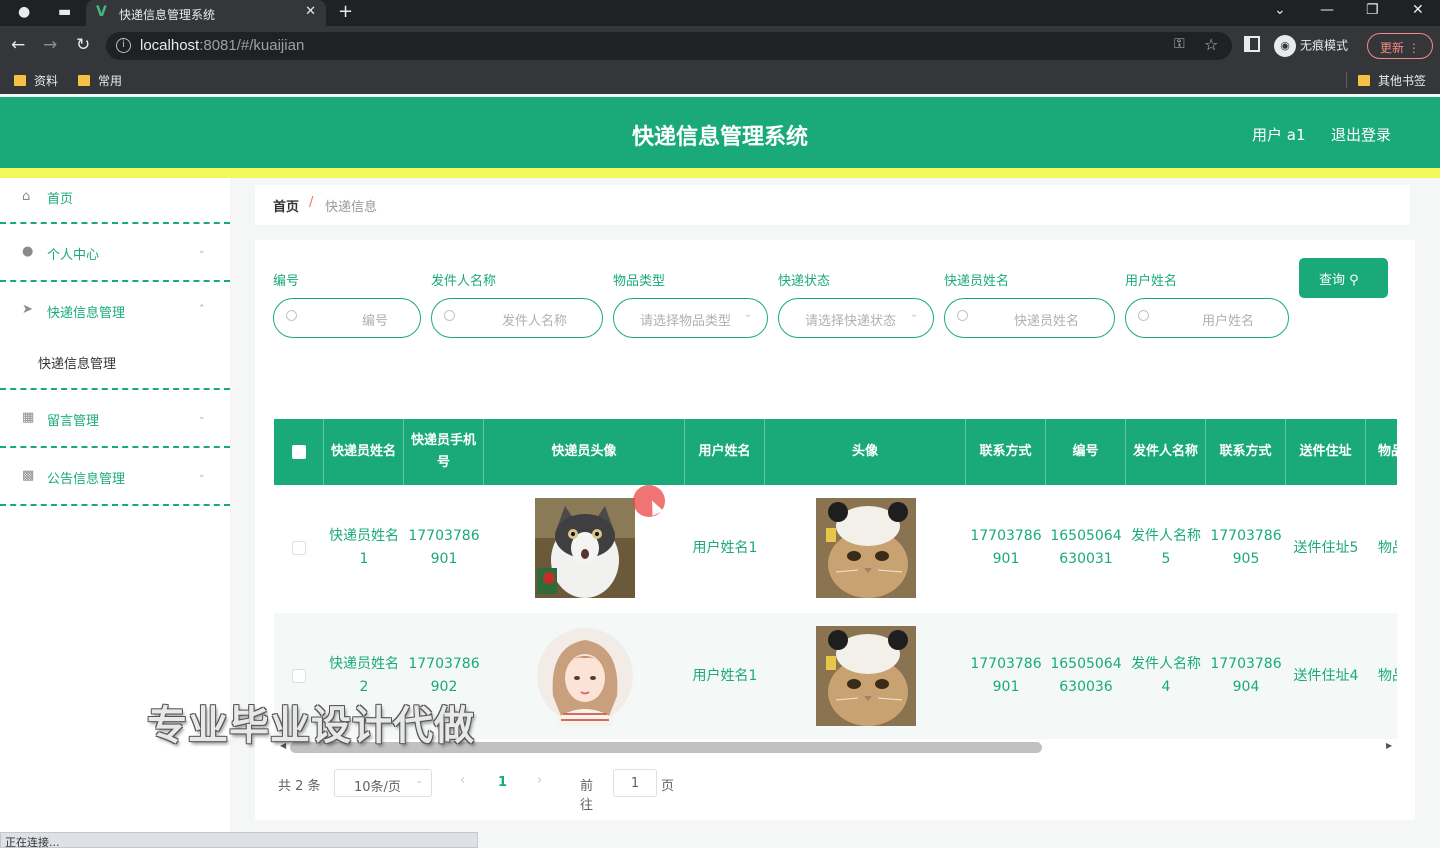 The height and width of the screenshot is (848, 1440). What do you see at coordinates (720, 173) in the screenshot?
I see `header-accent-bar` at bounding box center [720, 173].